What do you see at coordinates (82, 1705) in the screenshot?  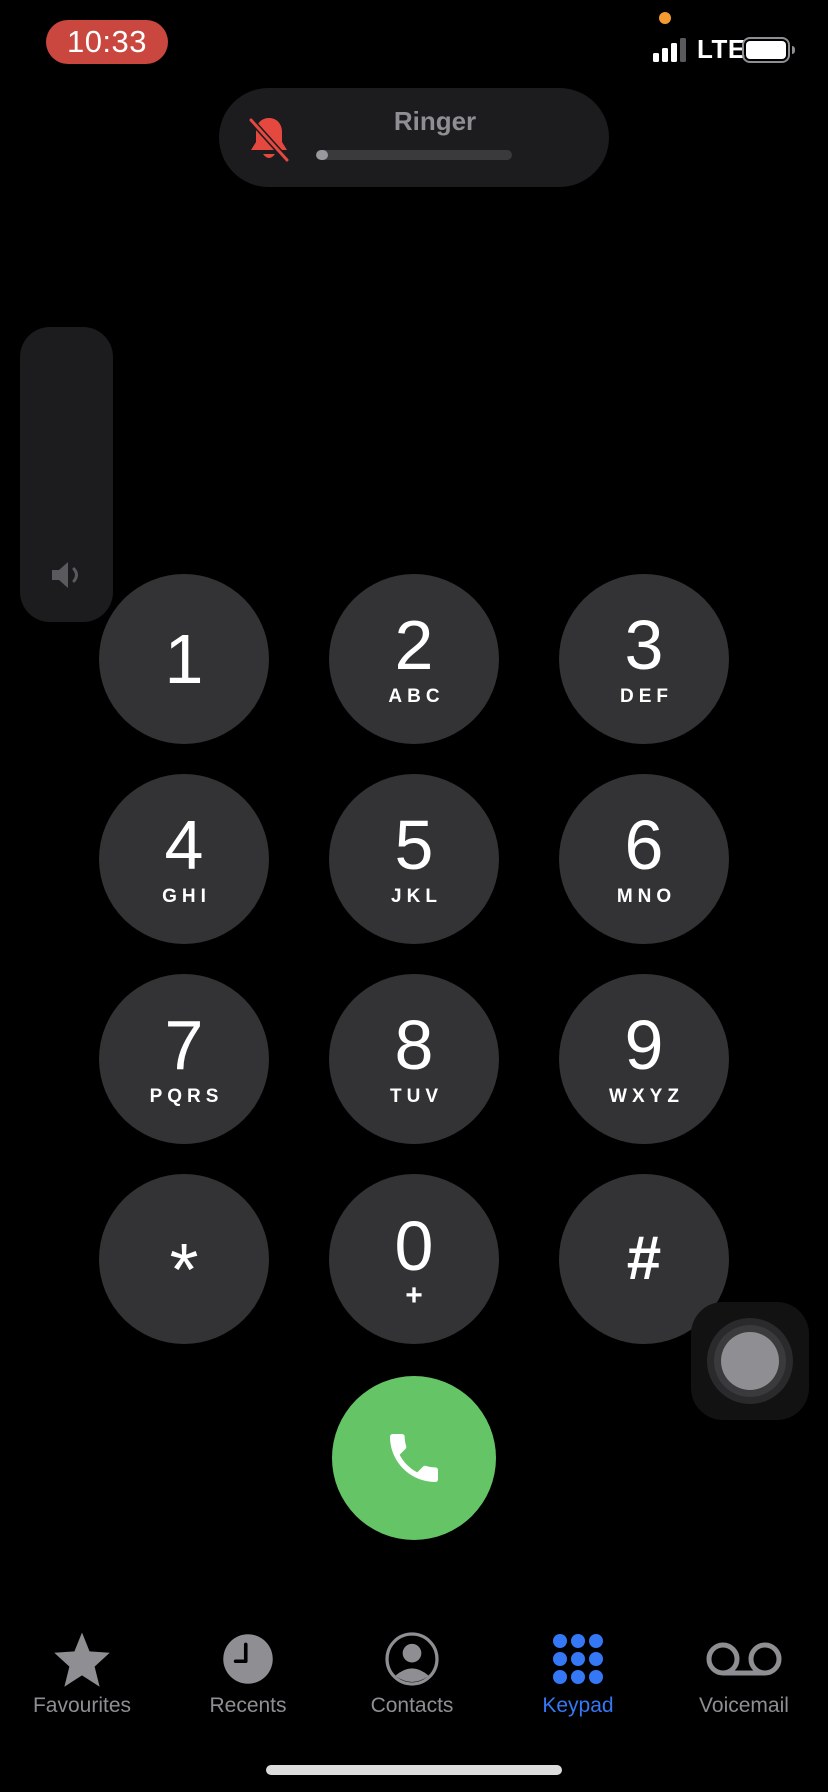 I see `tab-label: Favourites` at bounding box center [82, 1705].